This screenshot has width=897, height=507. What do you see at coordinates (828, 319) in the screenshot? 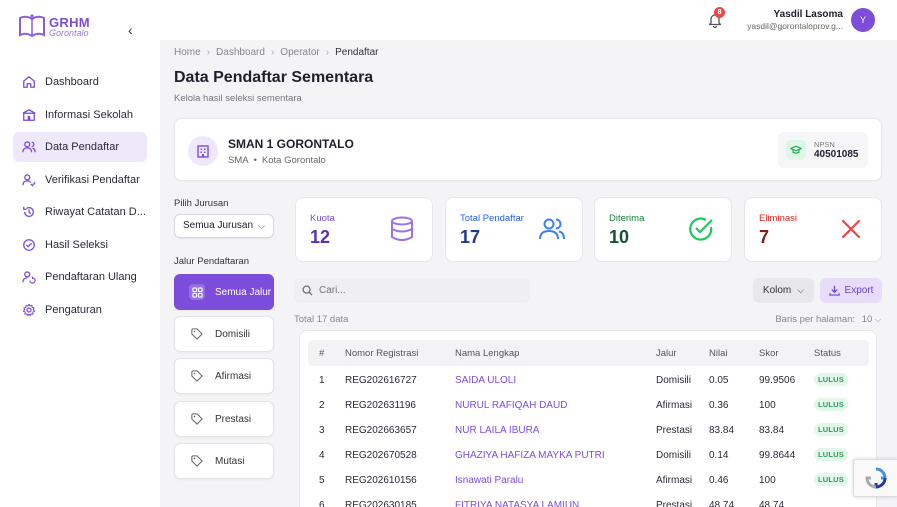
I see `rows-per-page: Baris per halaman: 10 ⌵` at bounding box center [828, 319].